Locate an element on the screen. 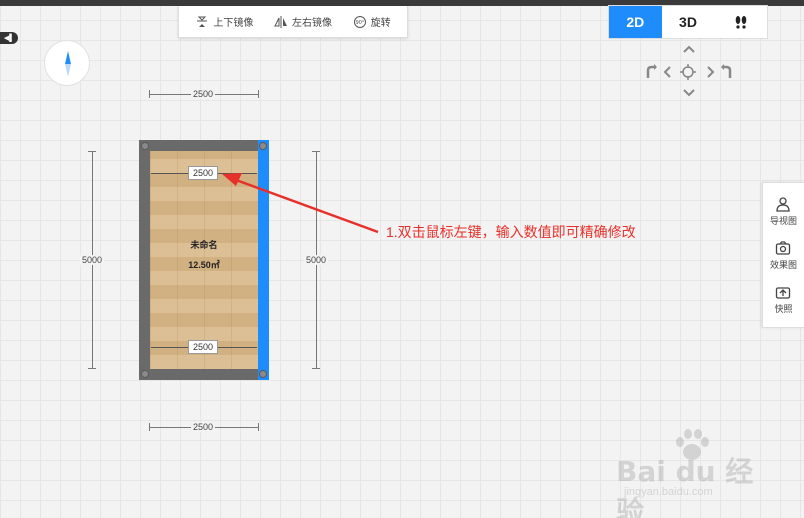  annotation-text: 1.双击鼠标左键，输入数值即可精确修改 is located at coordinates (511, 232).